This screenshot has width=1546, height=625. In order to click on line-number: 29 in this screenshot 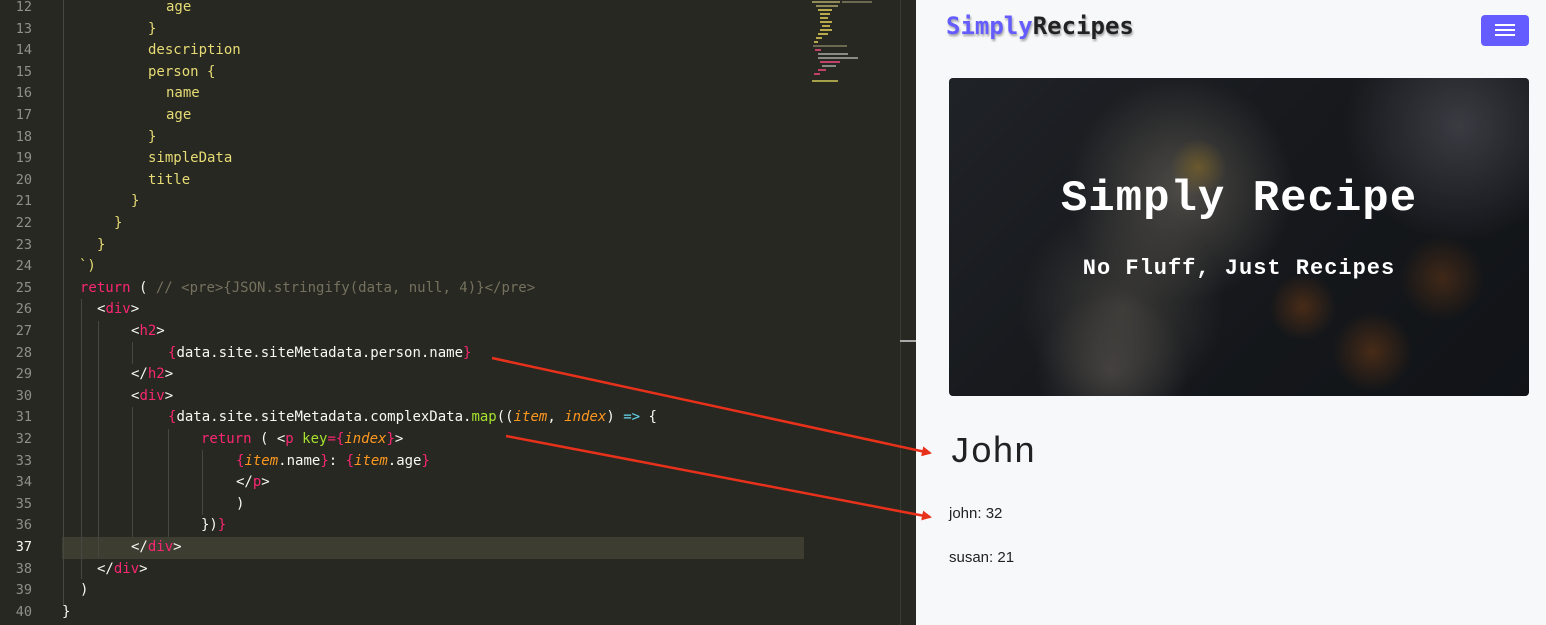, I will do `click(23, 374)`.